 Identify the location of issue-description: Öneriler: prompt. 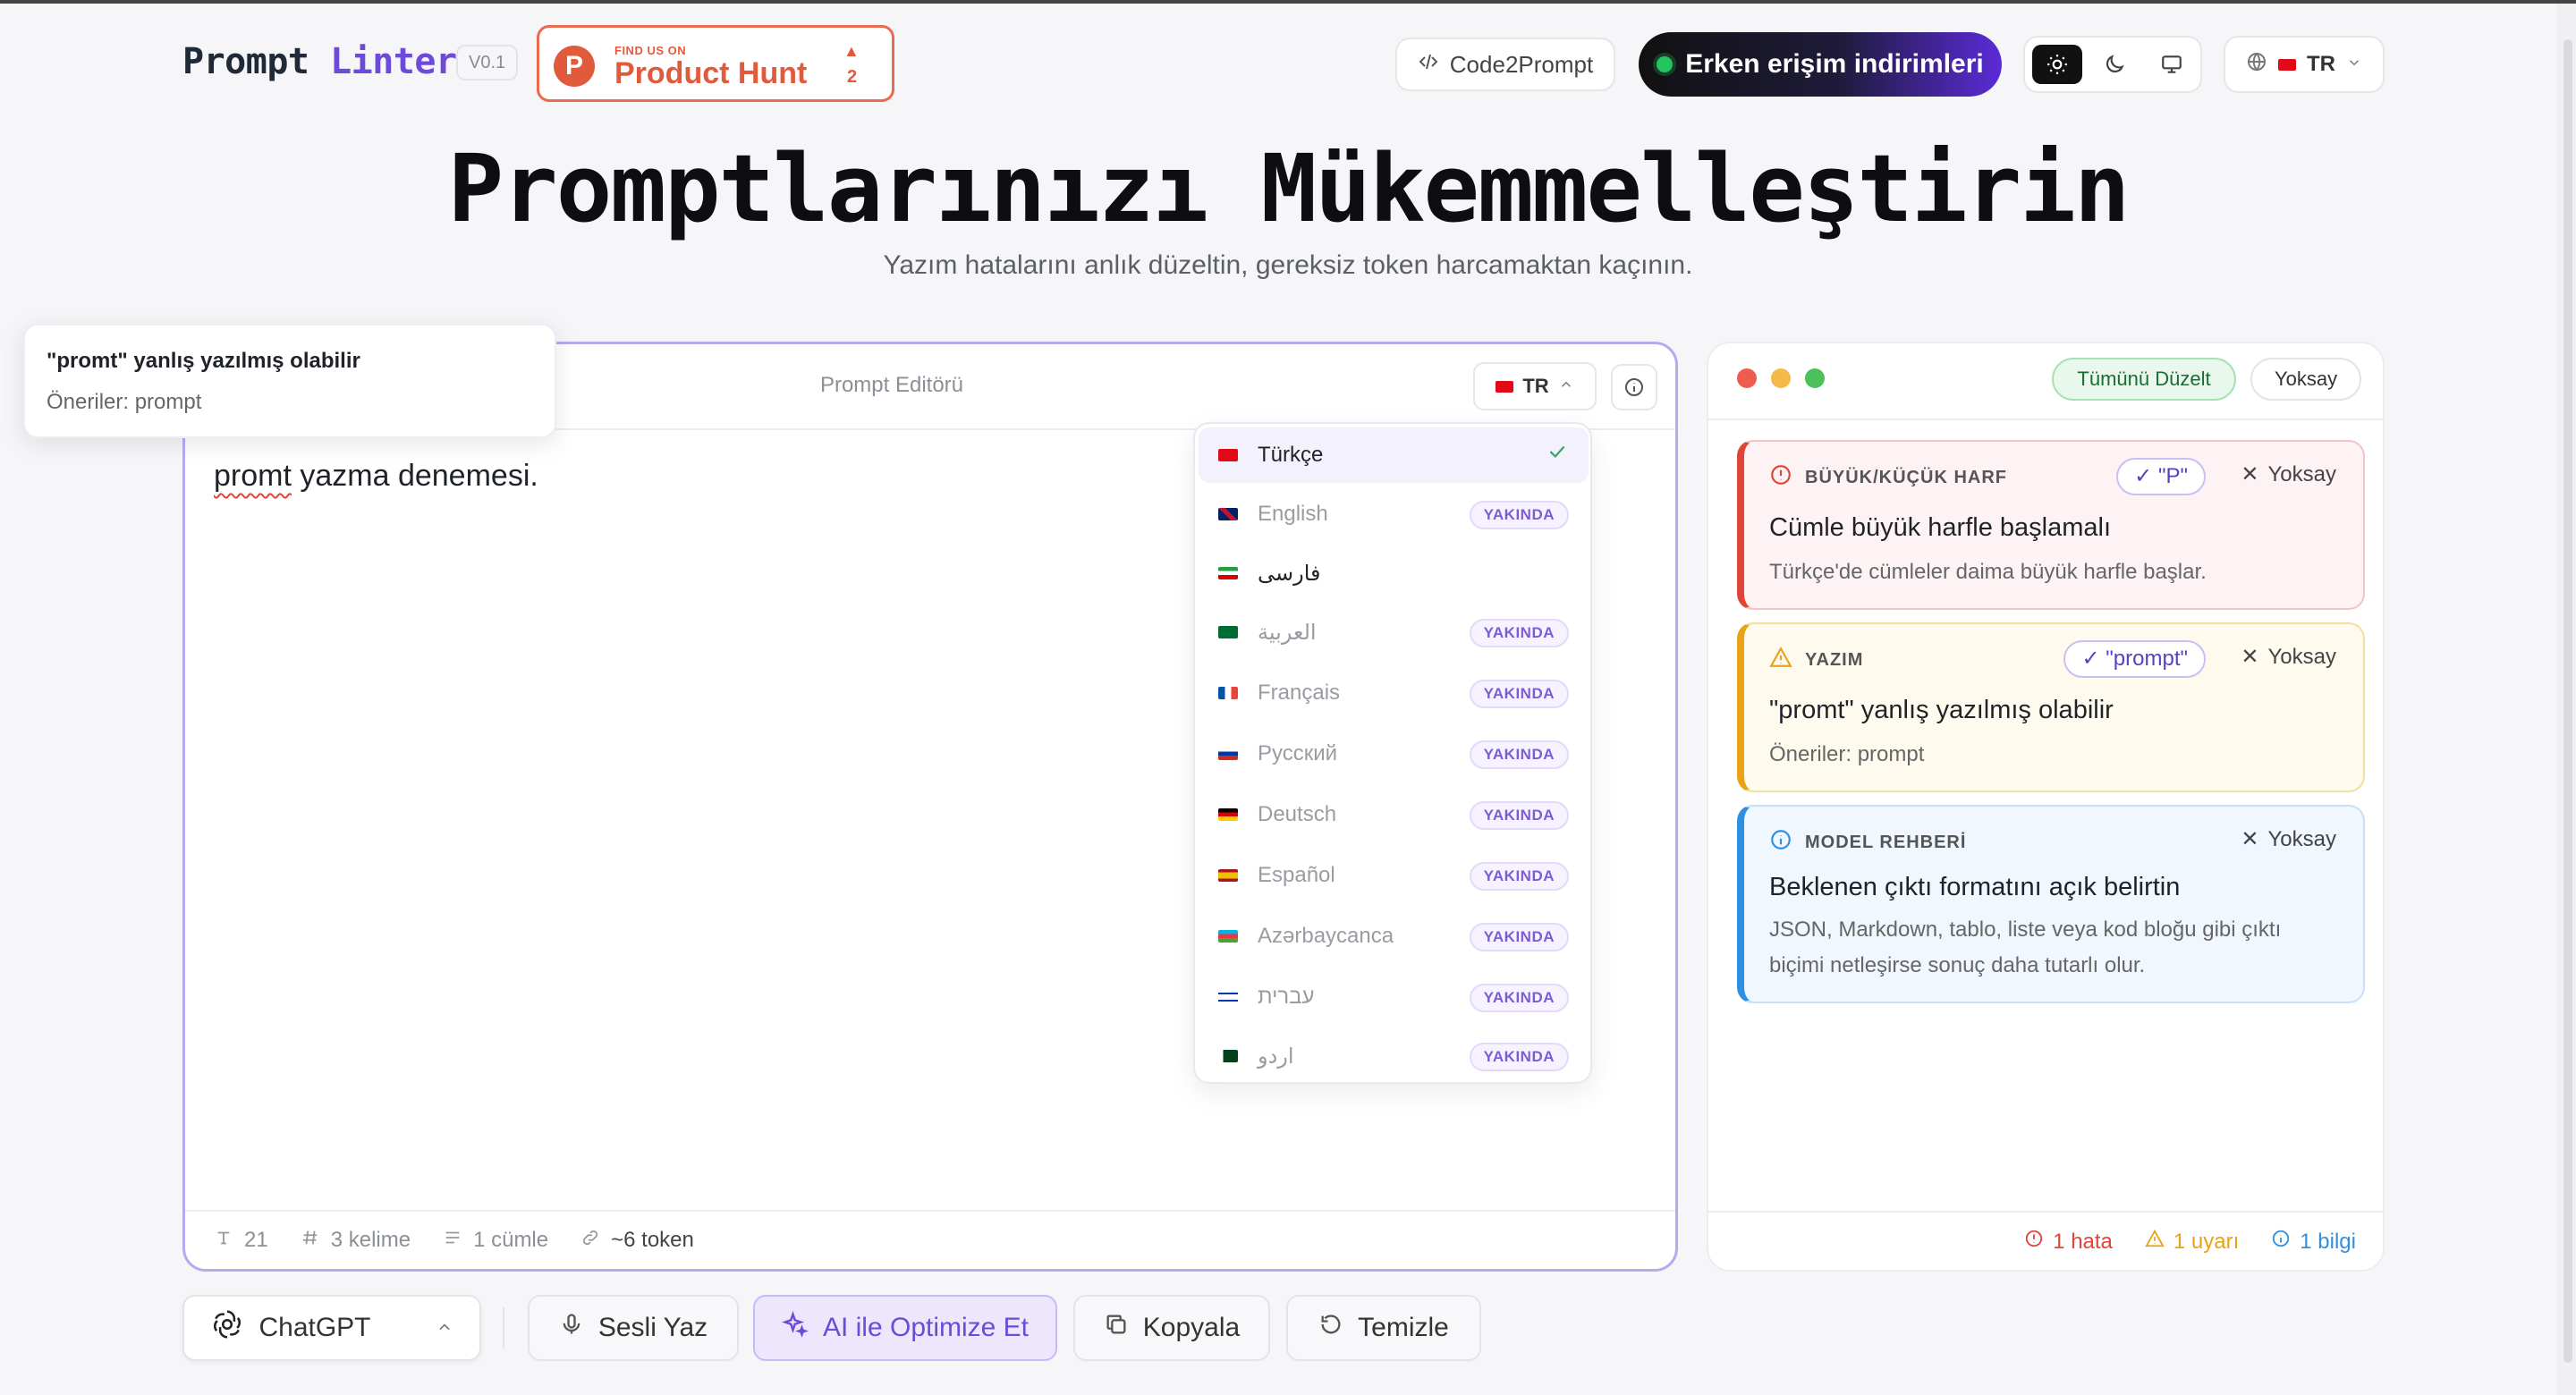
(1847, 754).